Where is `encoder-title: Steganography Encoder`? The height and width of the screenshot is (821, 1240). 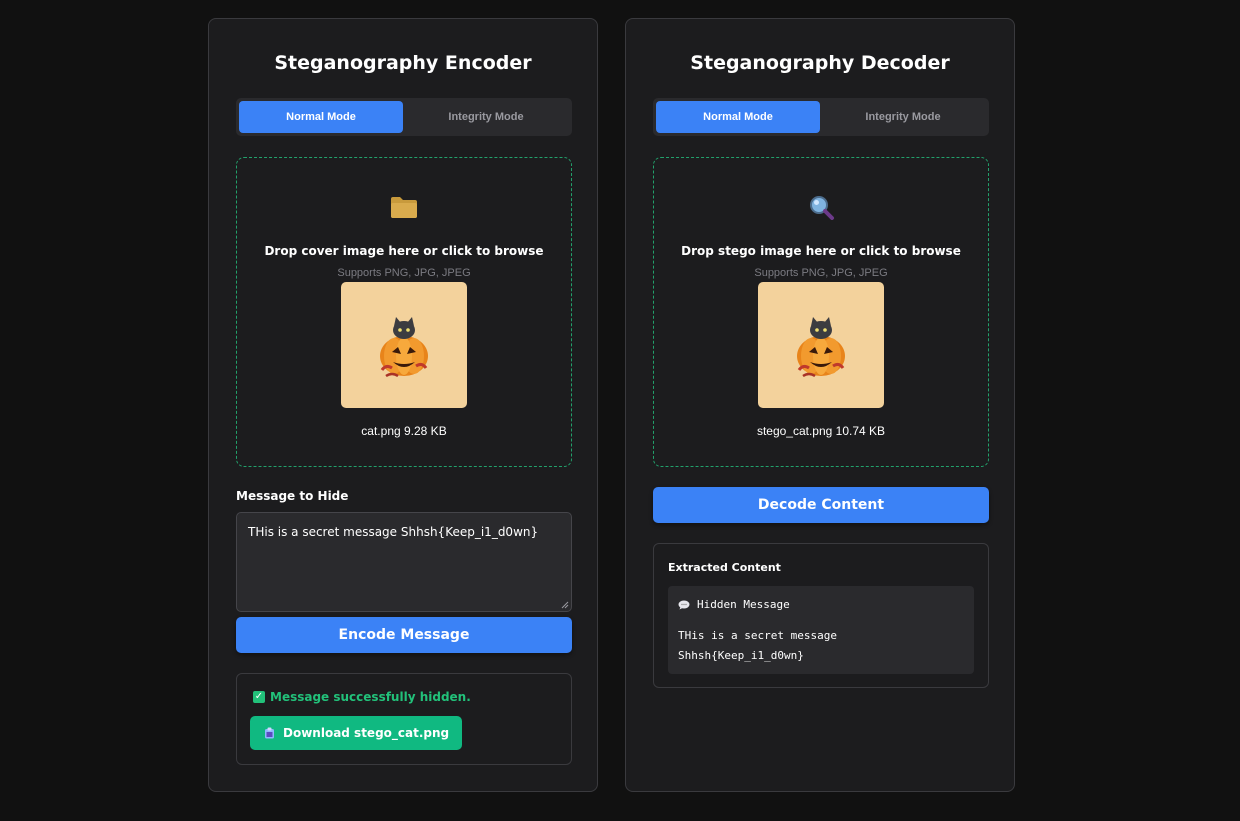 encoder-title: Steganography Encoder is located at coordinates (403, 63).